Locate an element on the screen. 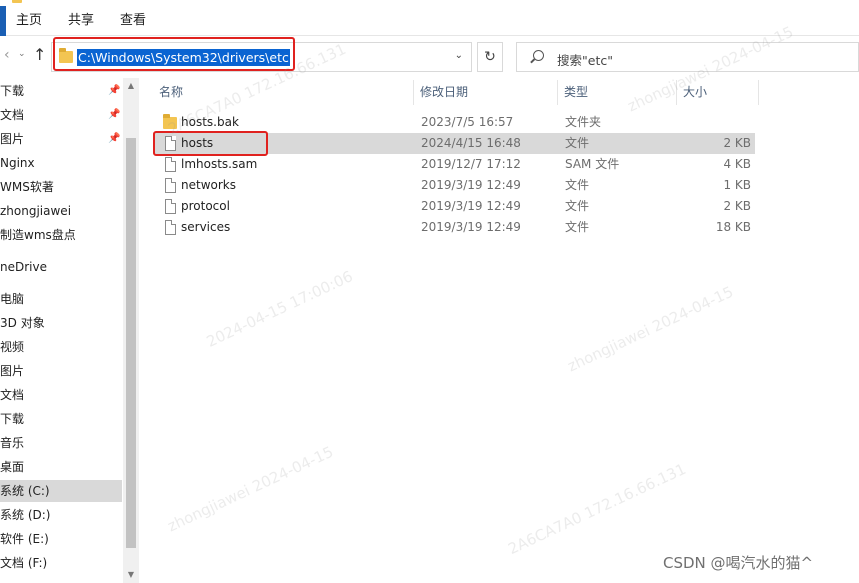 Image resolution: width=859 pixels, height=583 pixels. file-modified: 2019/12/7 17:12 is located at coordinates (471, 164).